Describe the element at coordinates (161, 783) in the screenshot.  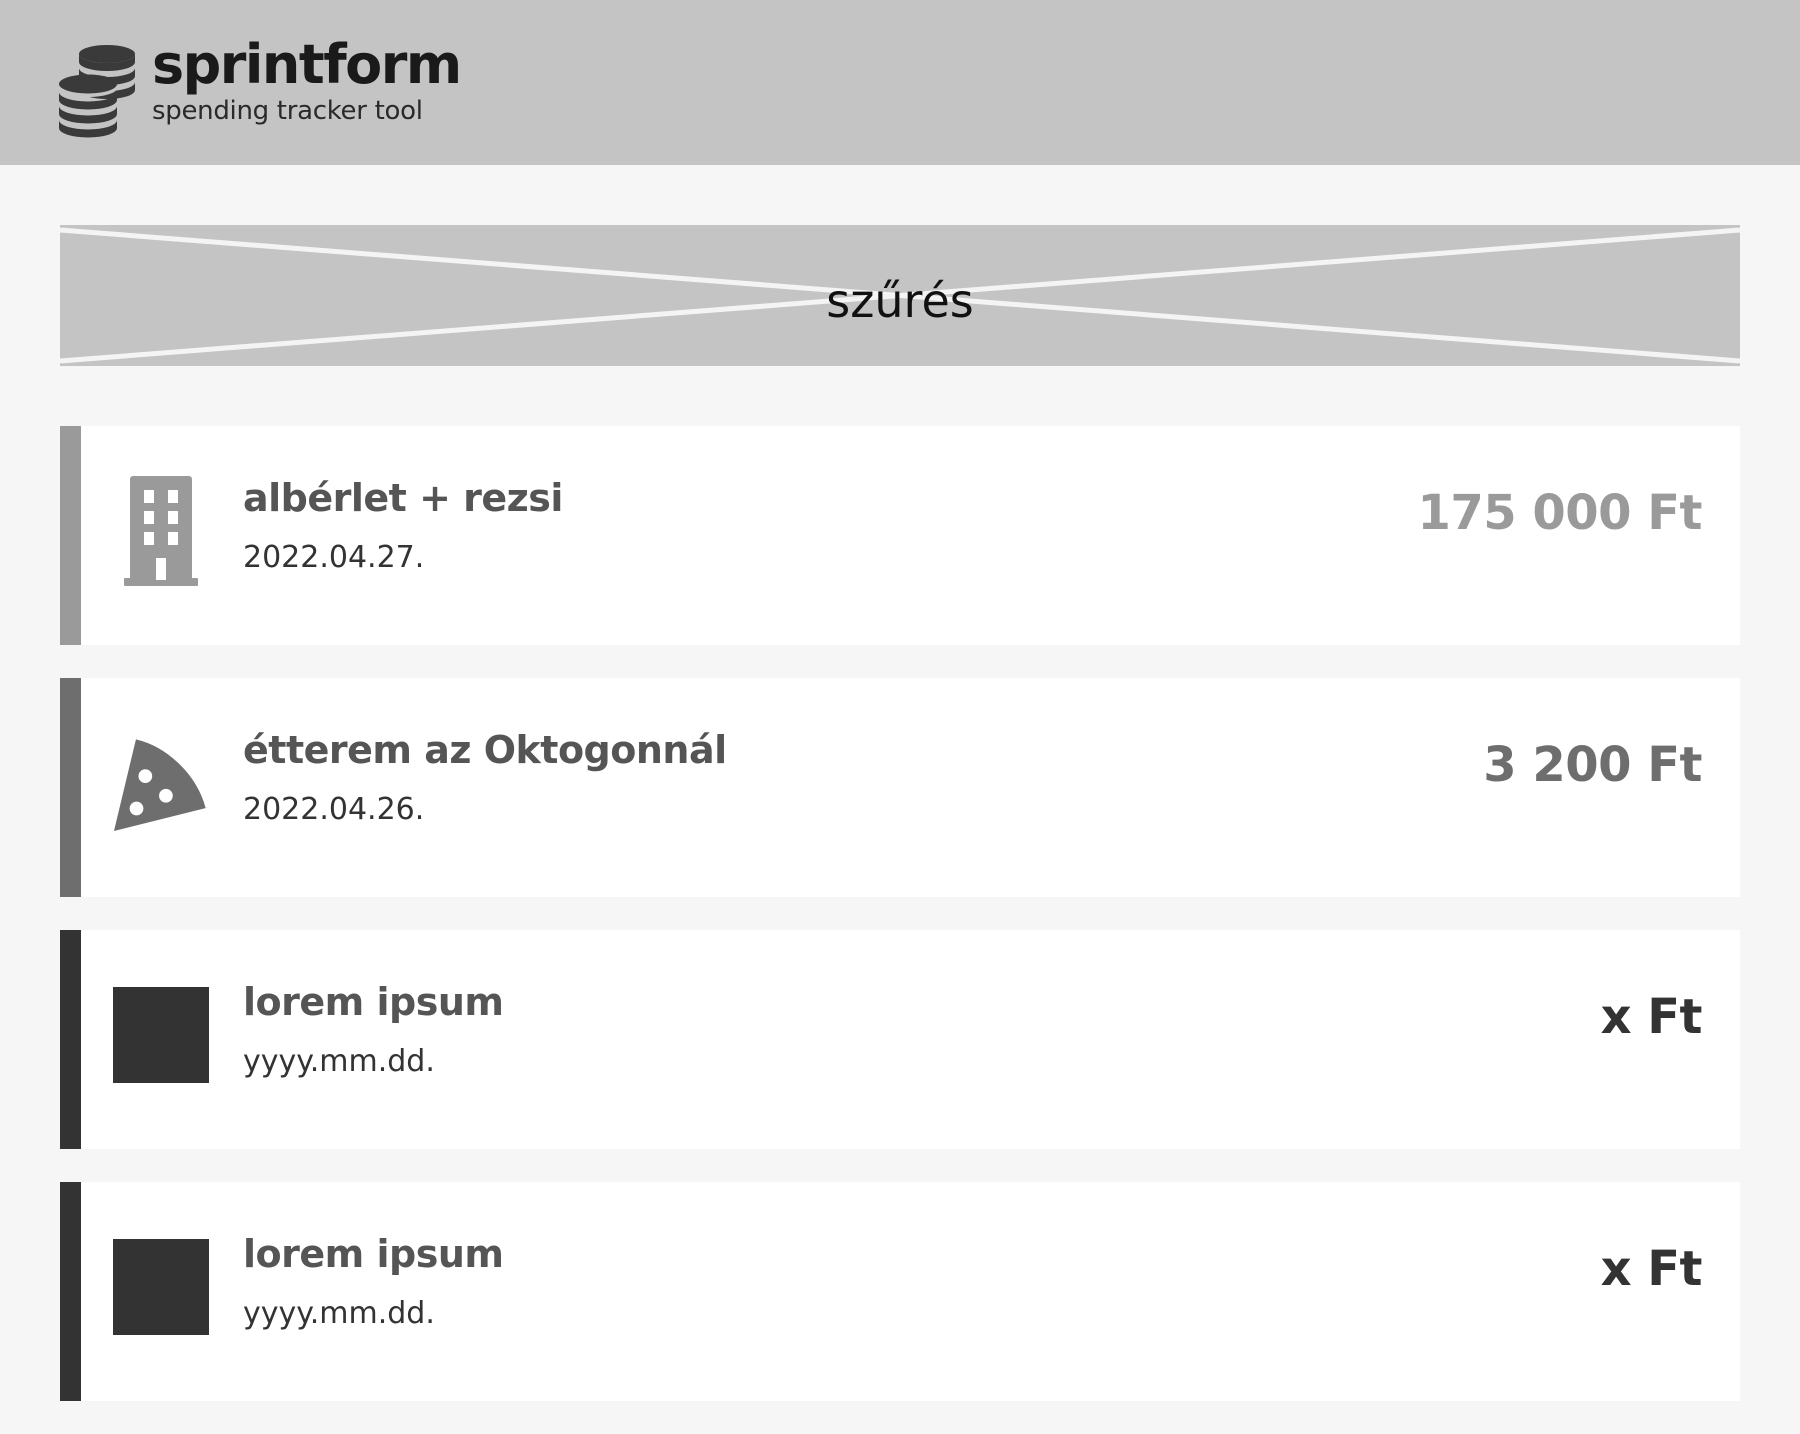
I see `pizza-icon` at that location.